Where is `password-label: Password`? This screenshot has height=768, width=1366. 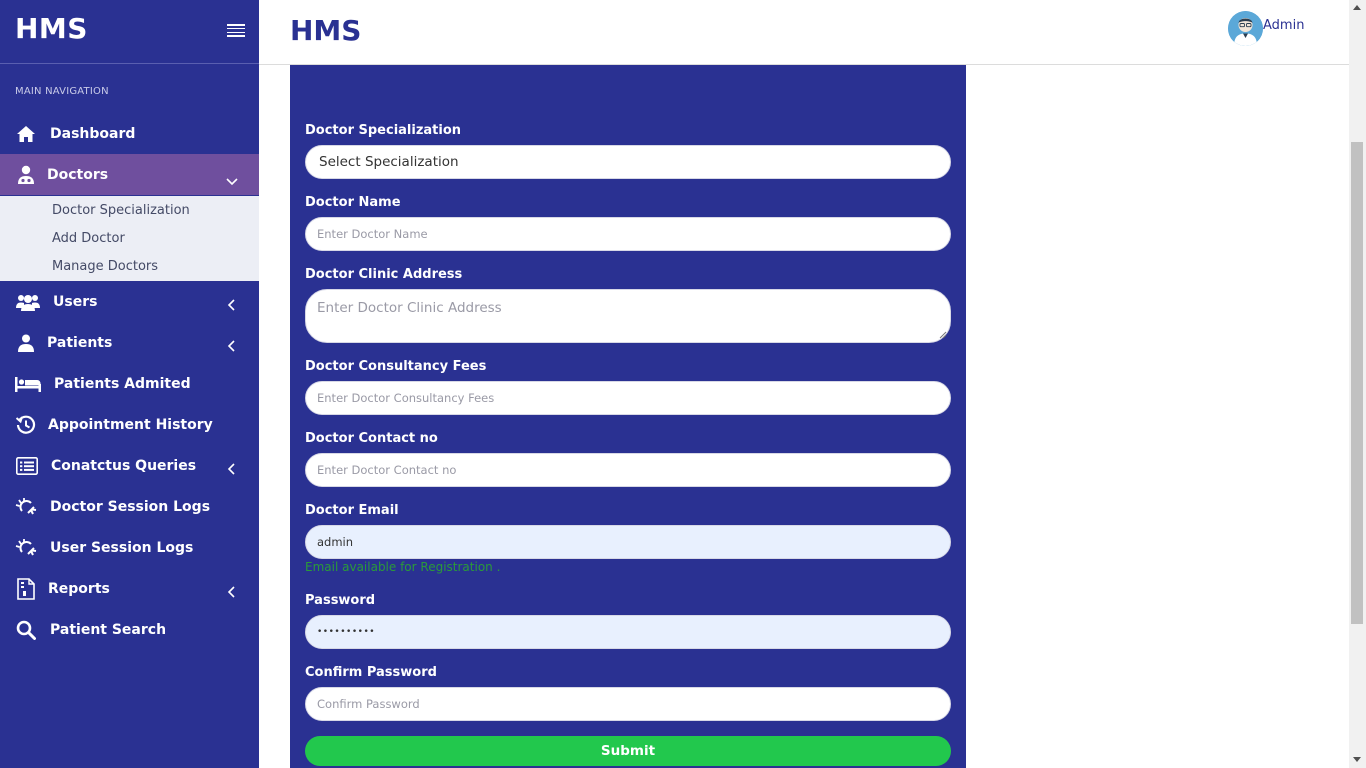 password-label: Password is located at coordinates (340, 600).